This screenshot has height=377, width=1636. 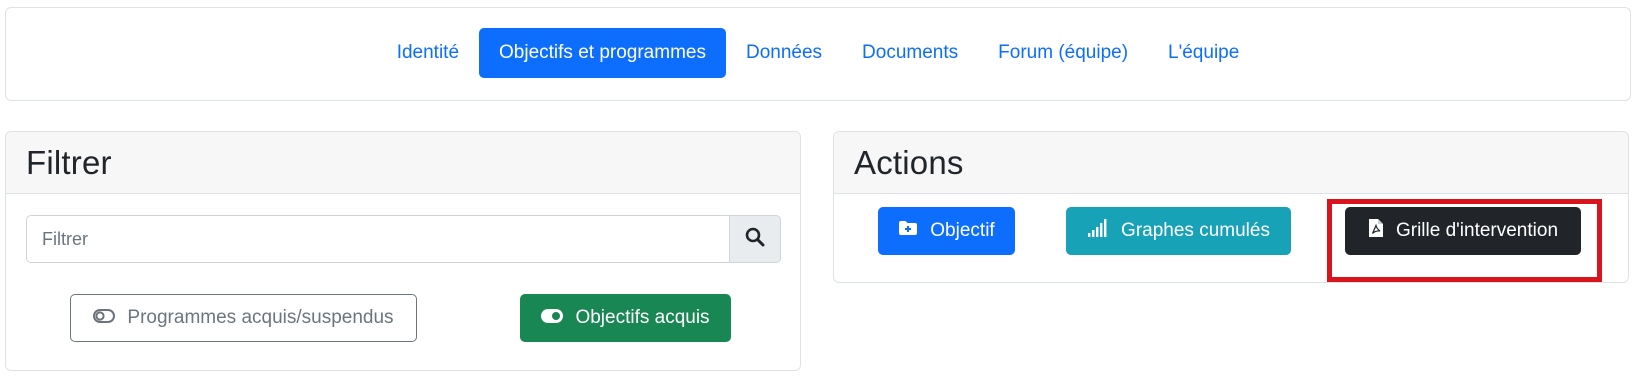 I want to click on filter-search-input, so click(x=377, y=239).